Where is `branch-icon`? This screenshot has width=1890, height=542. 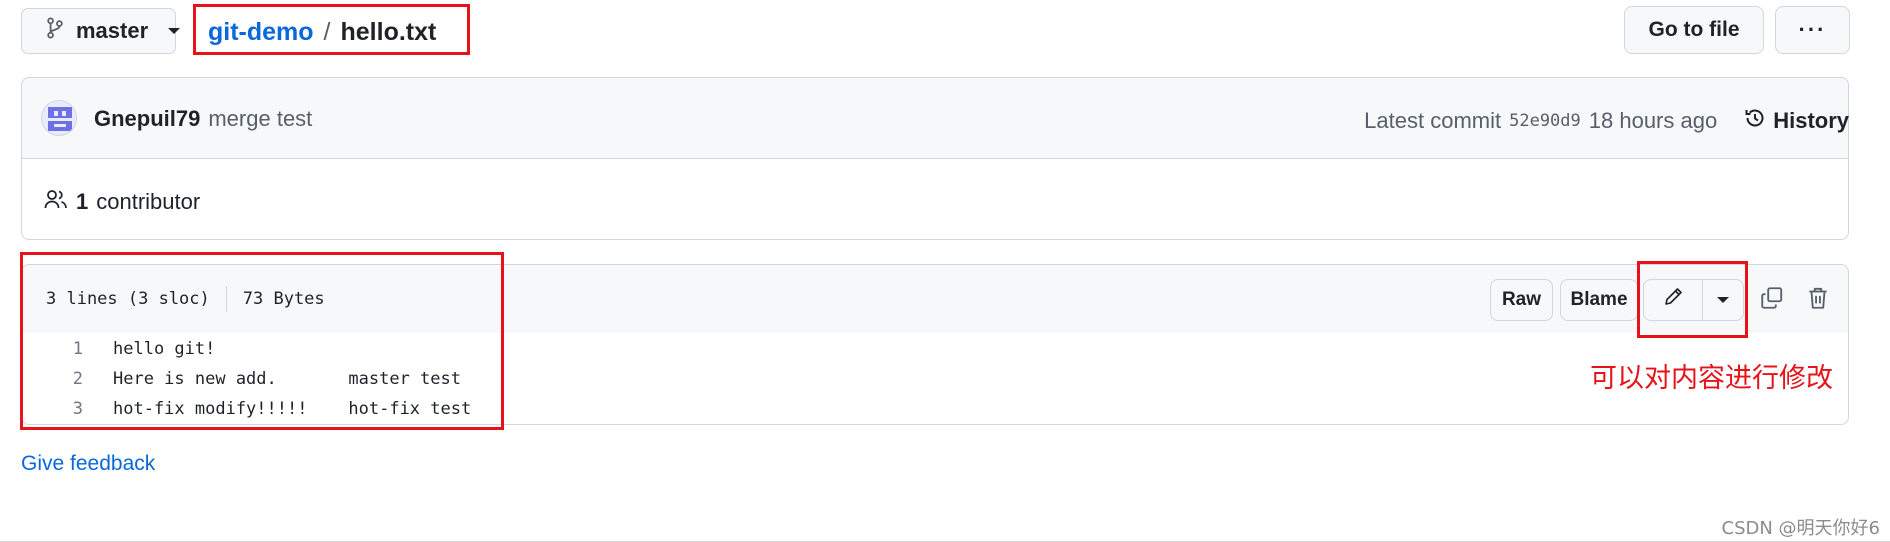
branch-icon is located at coordinates (55, 31).